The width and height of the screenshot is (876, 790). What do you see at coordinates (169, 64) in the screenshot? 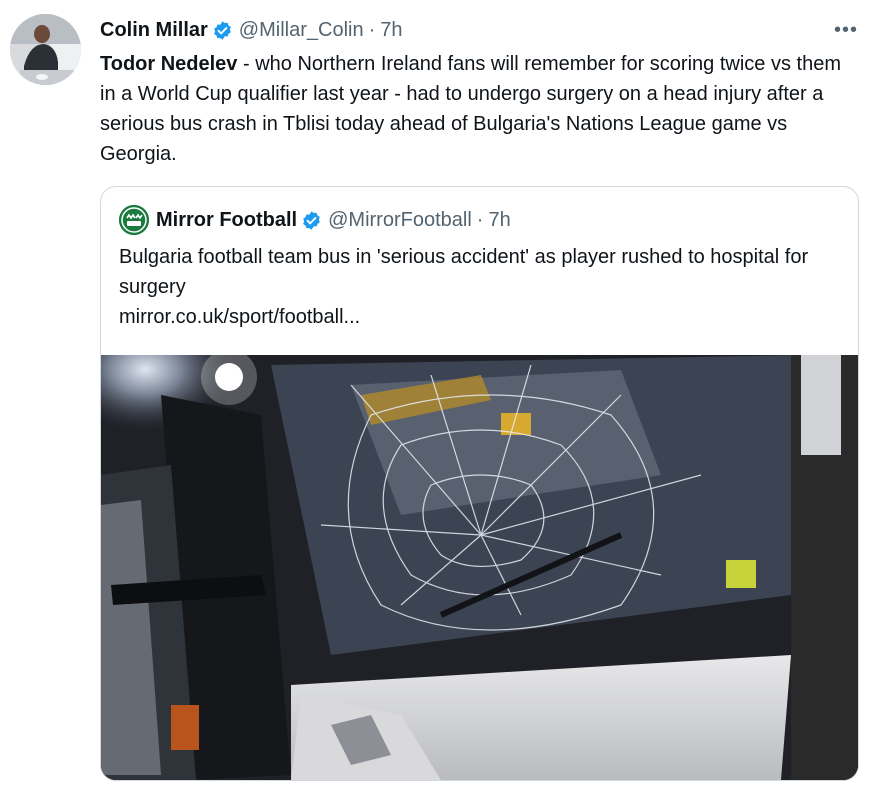
I see `tweet-body-bold: Todor Nedelev` at bounding box center [169, 64].